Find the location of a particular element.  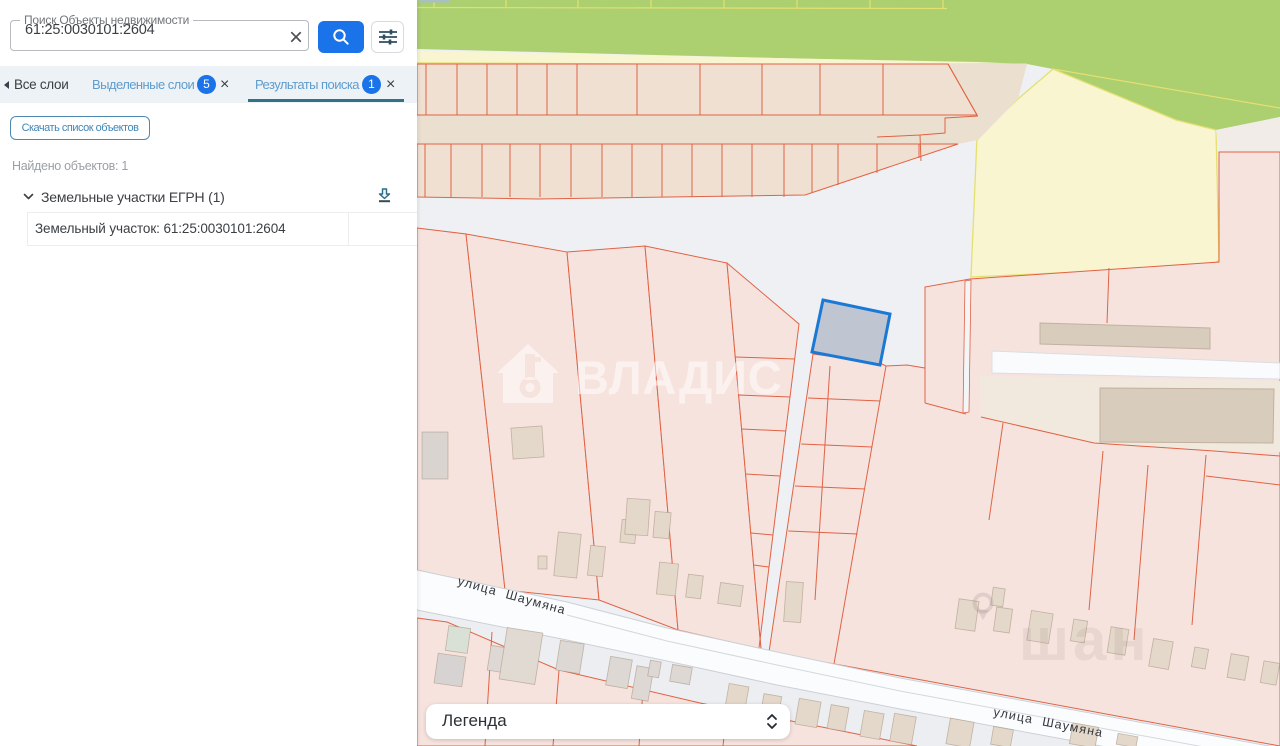

svg-text: шан is located at coordinates (1085, 639).